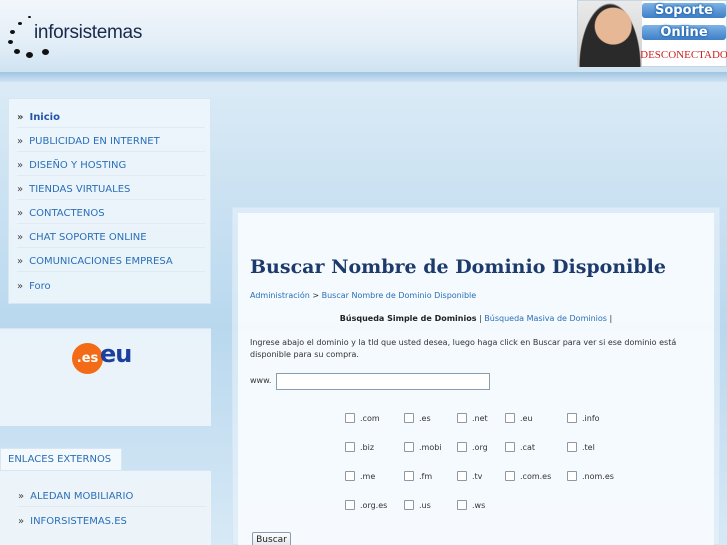  Describe the element at coordinates (383, 381) in the screenshot. I see `domain-input` at that location.